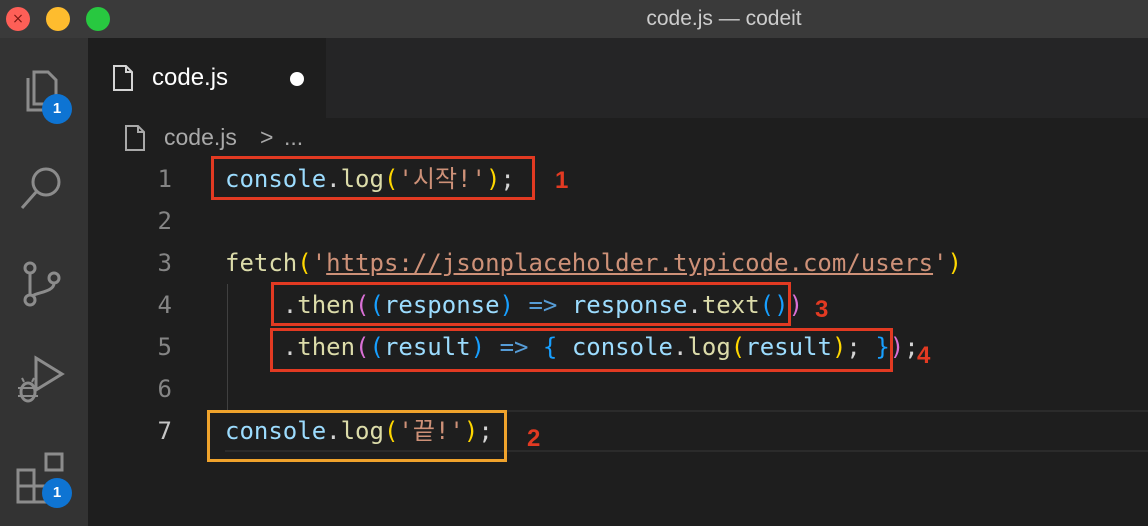  What do you see at coordinates (924, 355) in the screenshot?
I see `annotation-label-4: 4` at bounding box center [924, 355].